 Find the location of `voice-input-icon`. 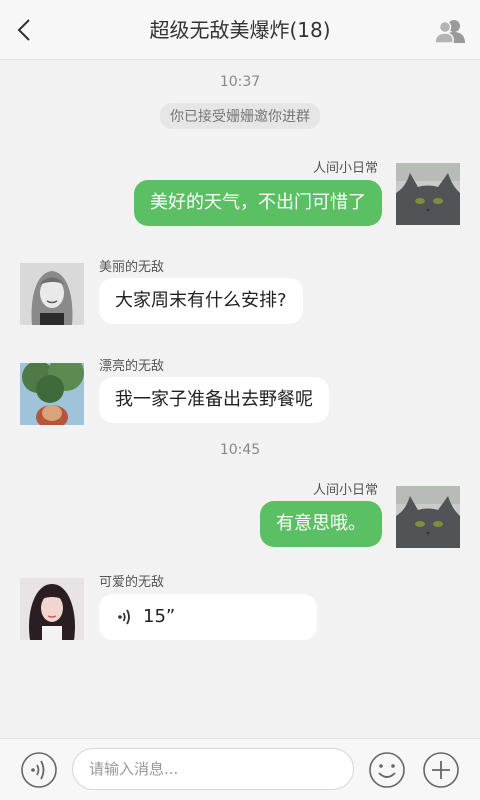

voice-input-icon is located at coordinates (39, 770).